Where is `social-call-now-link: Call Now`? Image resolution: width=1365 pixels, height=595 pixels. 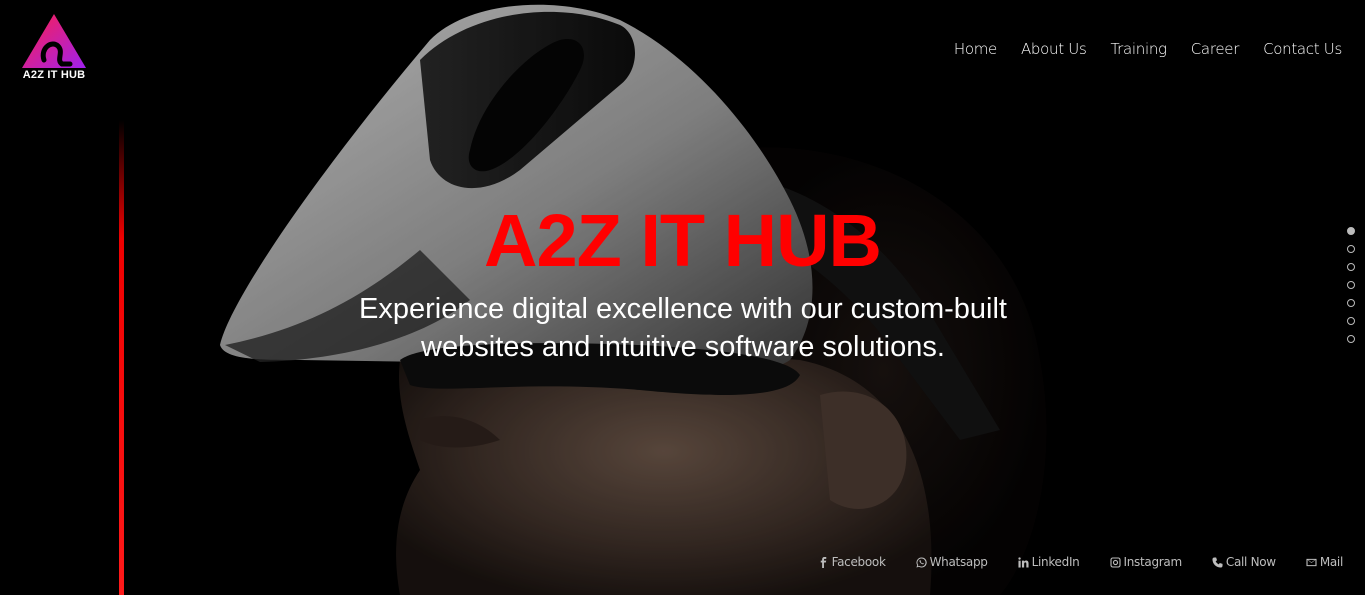 social-call-now-link: Call Now is located at coordinates (1244, 562).